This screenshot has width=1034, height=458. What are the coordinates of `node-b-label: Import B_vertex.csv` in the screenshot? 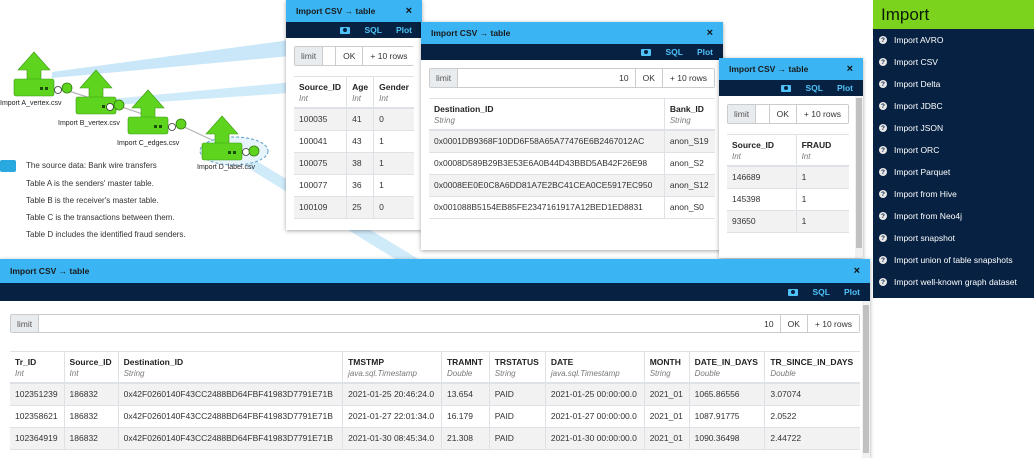 It's located at (89, 123).